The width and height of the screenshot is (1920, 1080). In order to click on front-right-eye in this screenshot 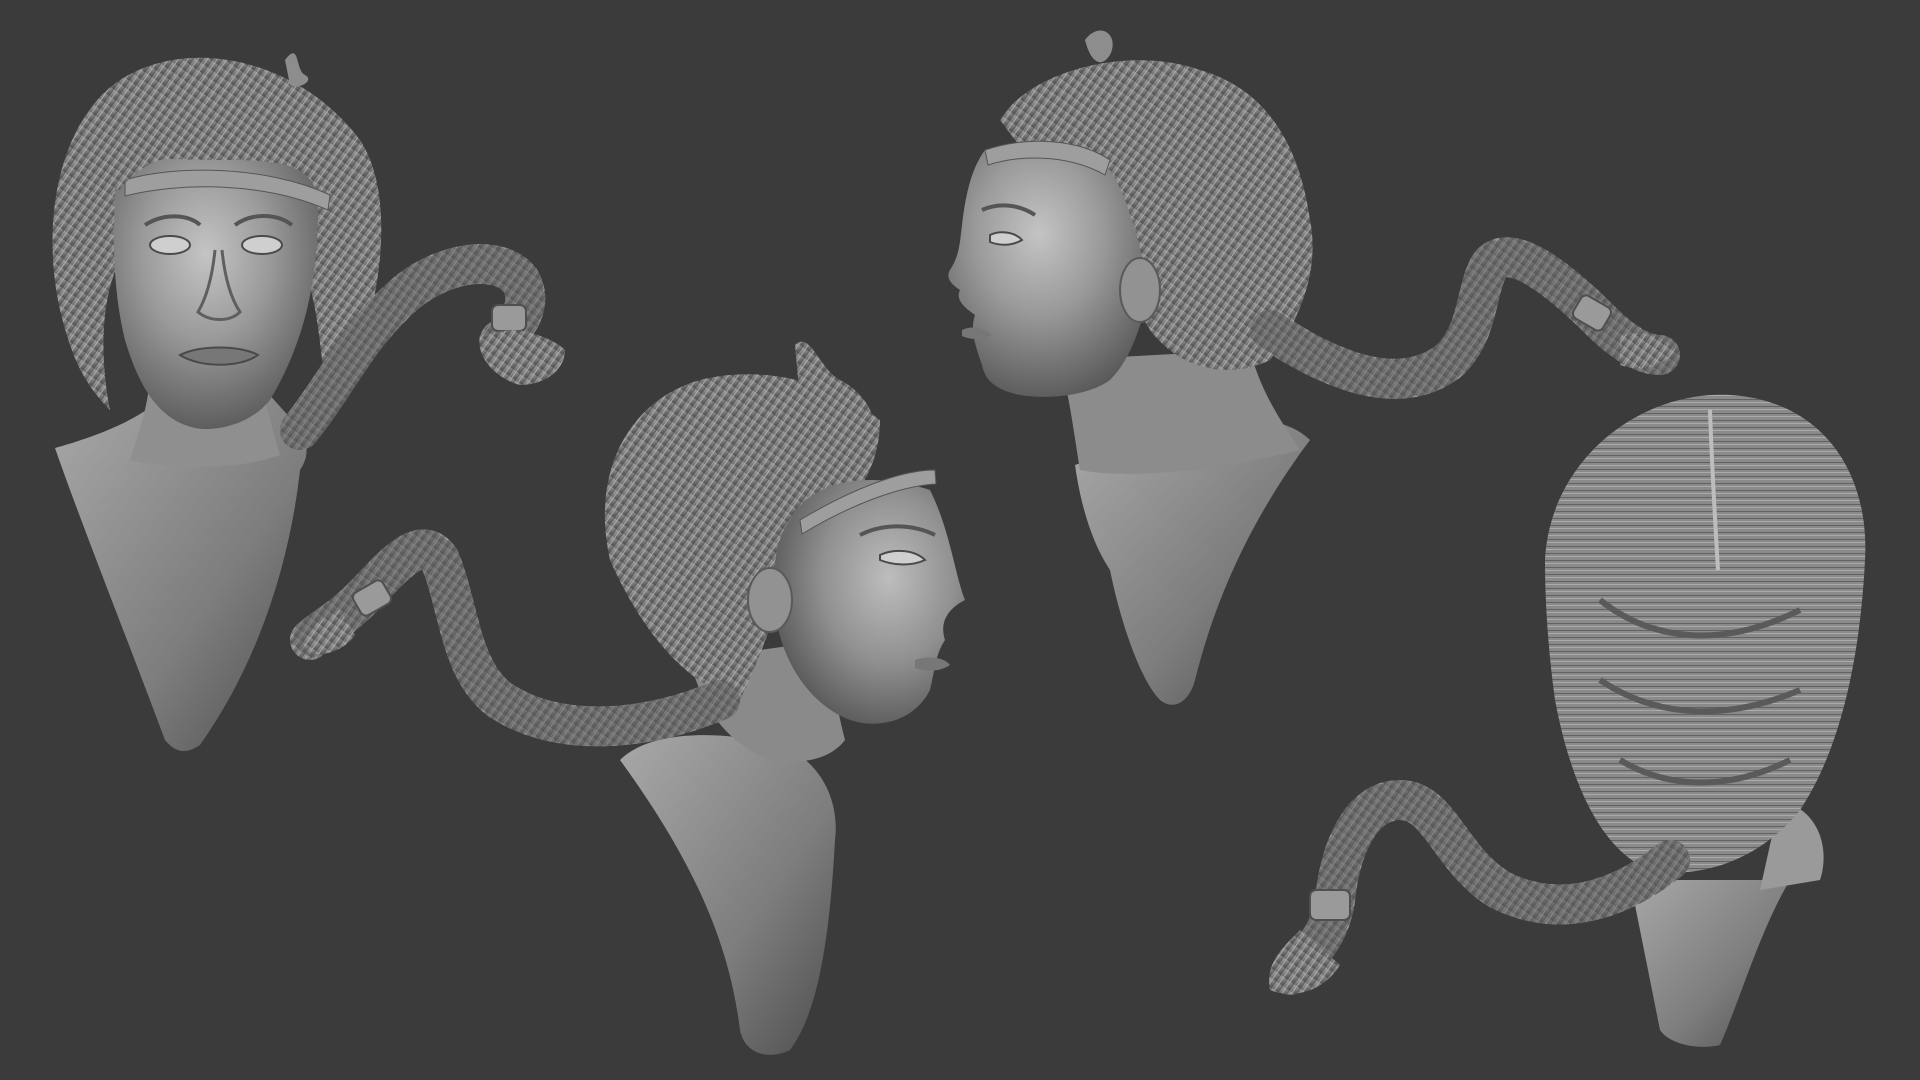, I will do `click(262, 245)`.